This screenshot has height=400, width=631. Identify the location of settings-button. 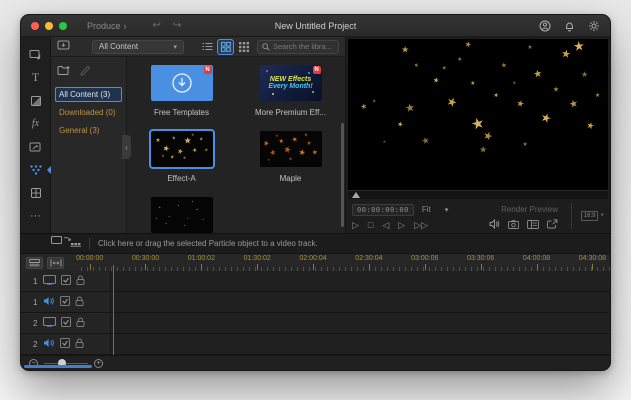
(594, 26).